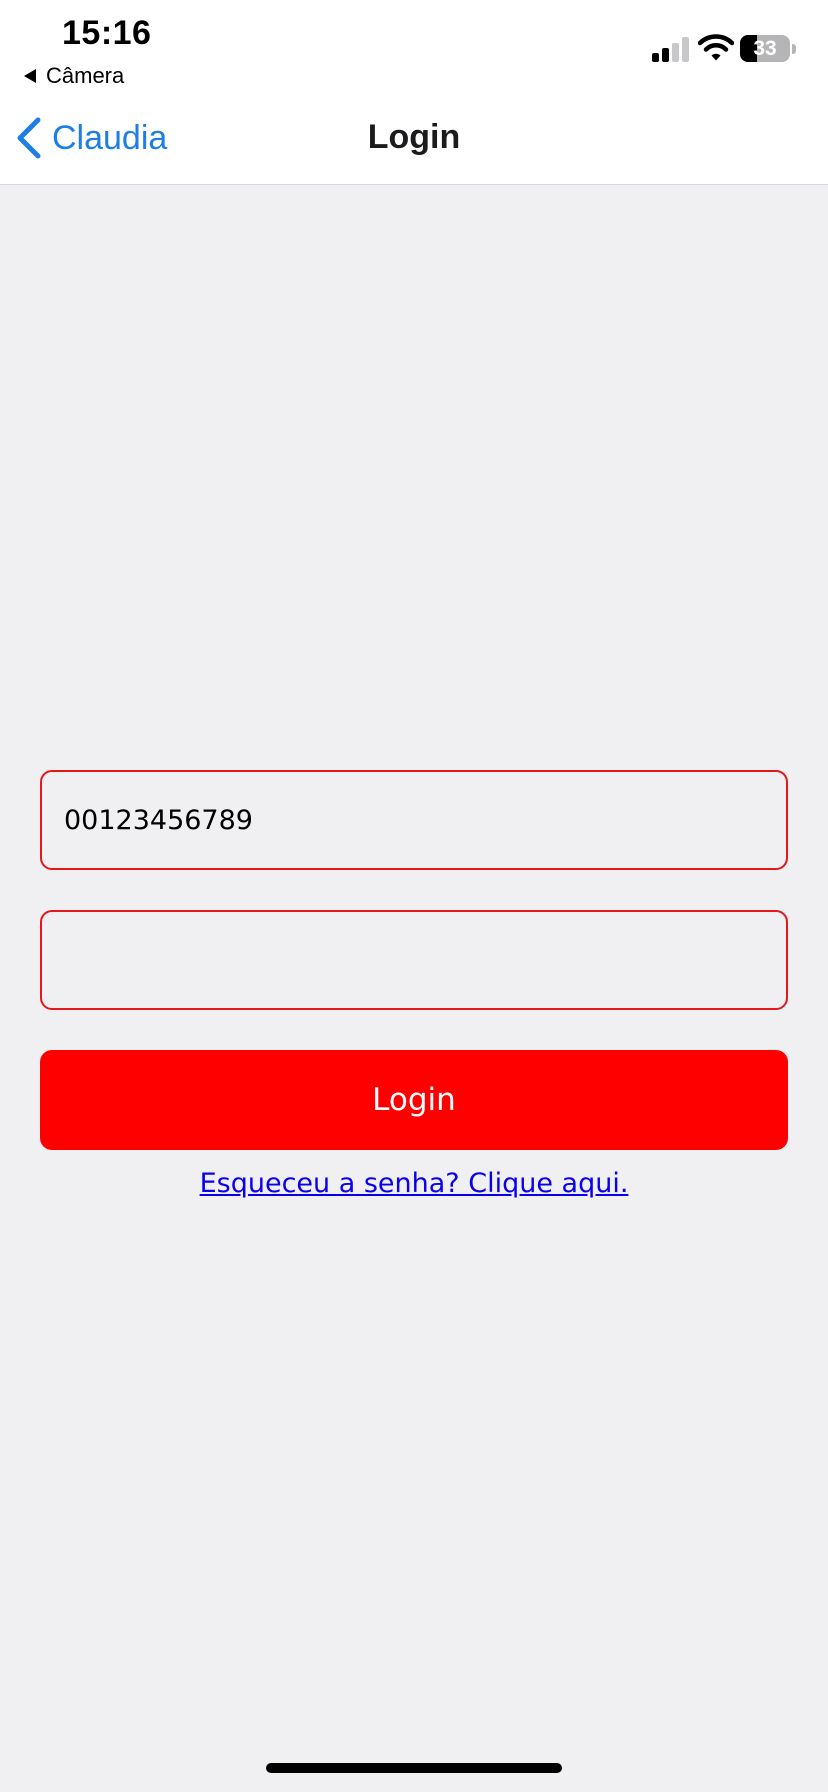  Describe the element at coordinates (671, 49) in the screenshot. I see `cellular-signal-icon` at that location.